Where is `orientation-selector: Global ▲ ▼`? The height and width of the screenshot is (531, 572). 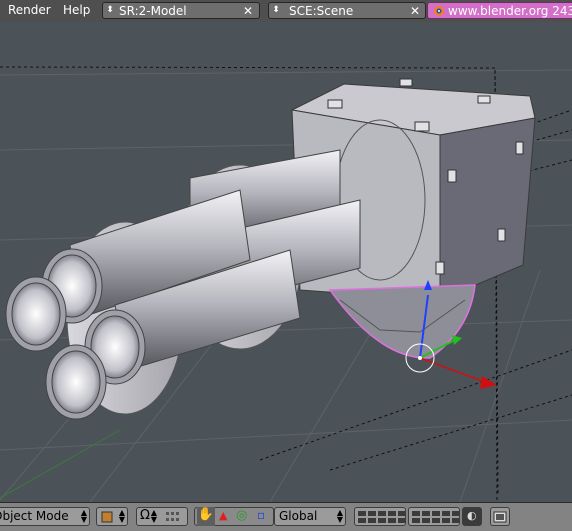 orientation-selector: Global ▲ ▼ is located at coordinates (310, 516).